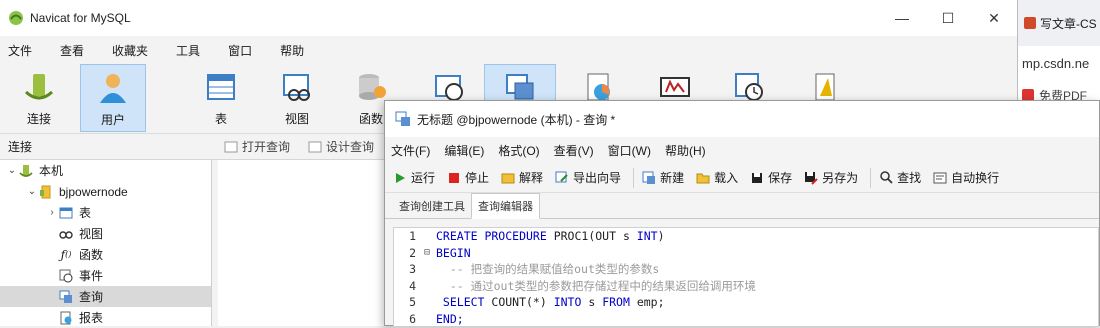 The width and height of the screenshot is (1100, 328). What do you see at coordinates (549, 236) in the screenshot?
I see `code-text: CREATE PROCEDURE PROC1(OUT s INT)` at bounding box center [549, 236].